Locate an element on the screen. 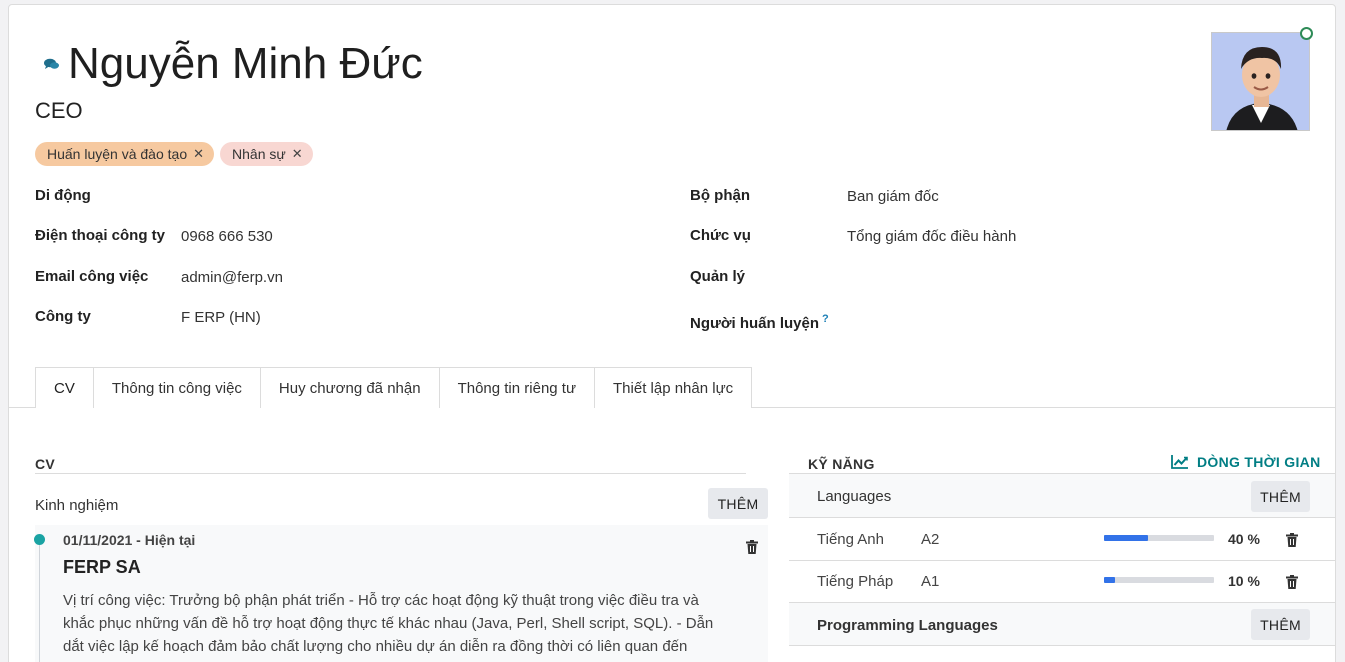 The image size is (1345, 662). tag-training: Huấn luyện và đào tạo ✕ is located at coordinates (125, 154).